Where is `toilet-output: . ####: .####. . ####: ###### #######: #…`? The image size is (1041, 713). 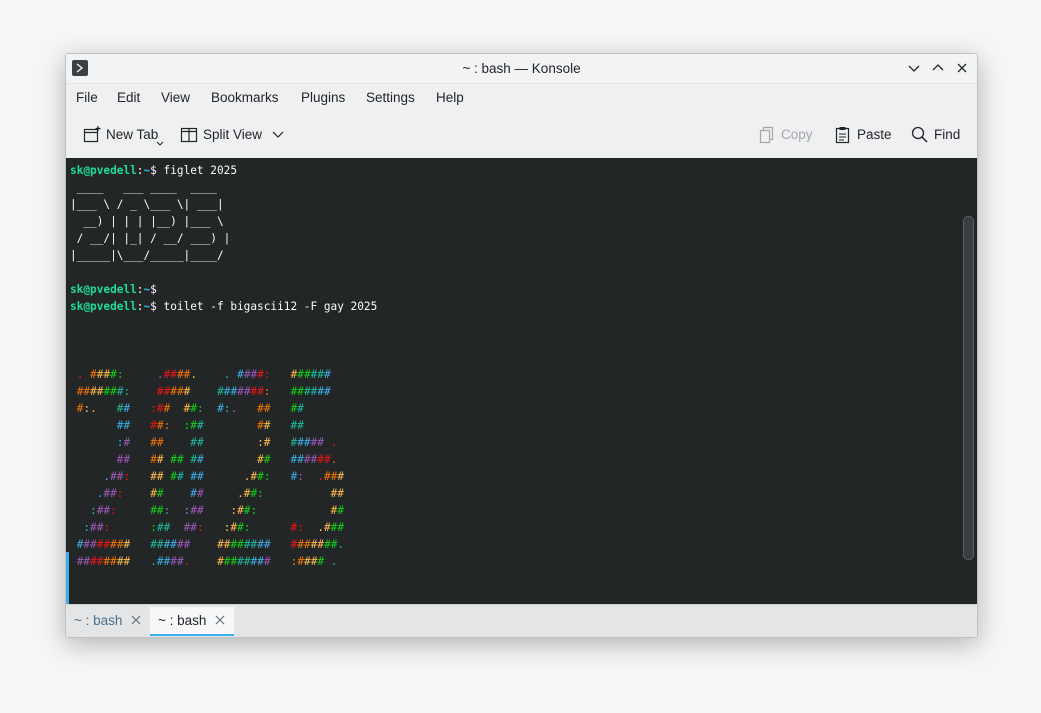
toilet-output: . ####: .####. . ####: ###### #######: #… is located at coordinates (223, 468).